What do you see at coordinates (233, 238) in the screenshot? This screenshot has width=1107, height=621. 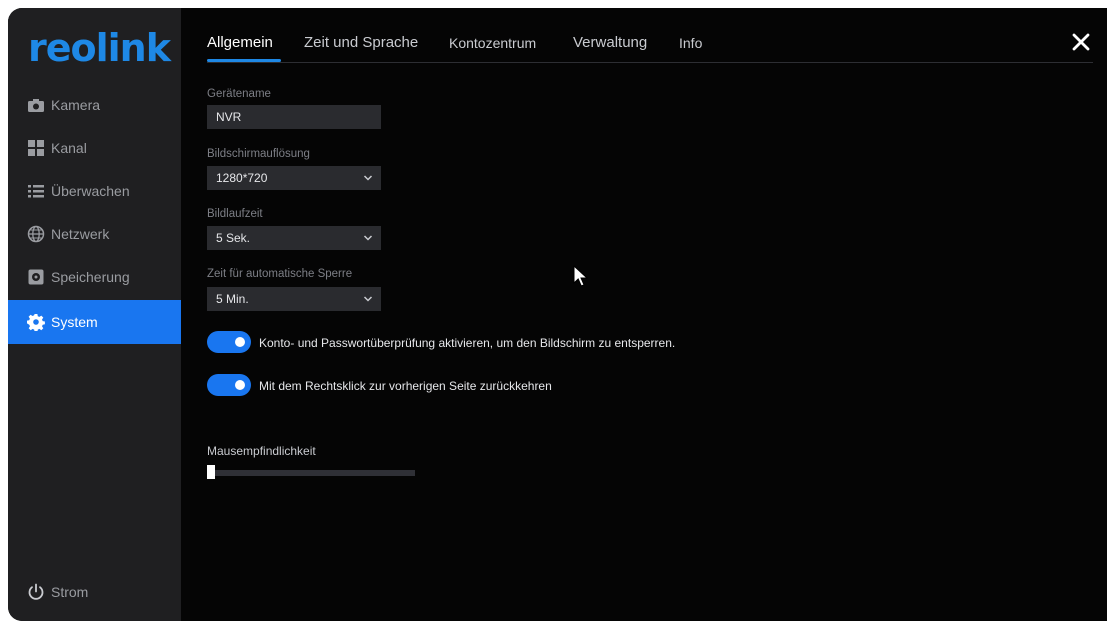 I see `scroll-time-value: 5 Sek.` at bounding box center [233, 238].